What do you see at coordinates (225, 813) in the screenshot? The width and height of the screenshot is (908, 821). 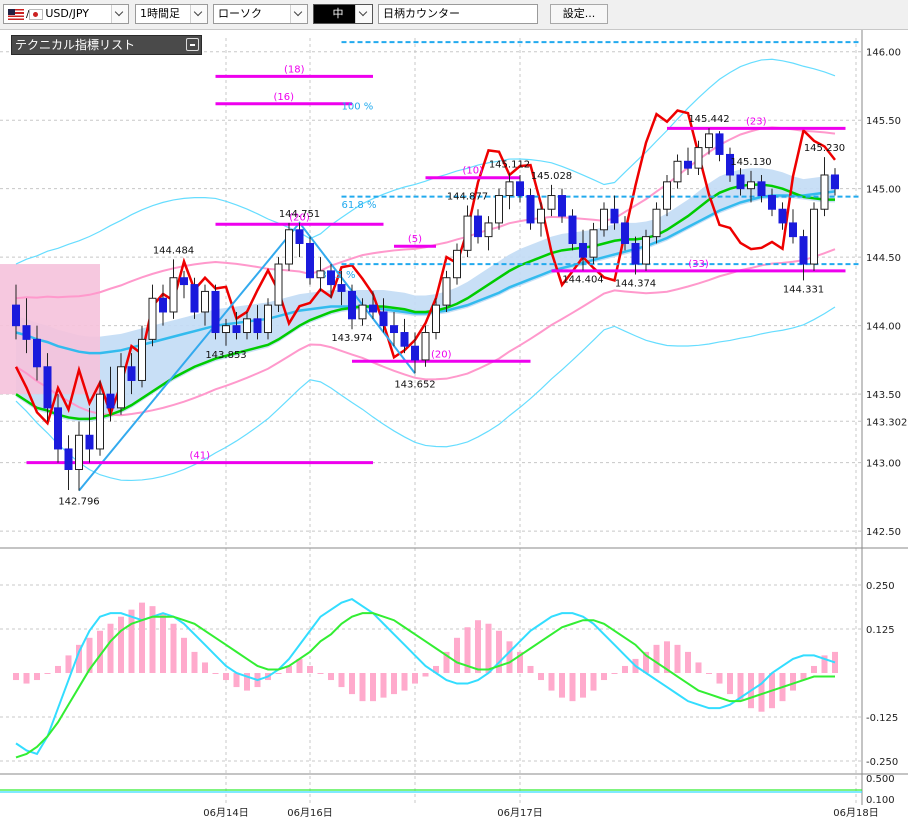 I see `x-tick-label: 06月14日` at bounding box center [225, 813].